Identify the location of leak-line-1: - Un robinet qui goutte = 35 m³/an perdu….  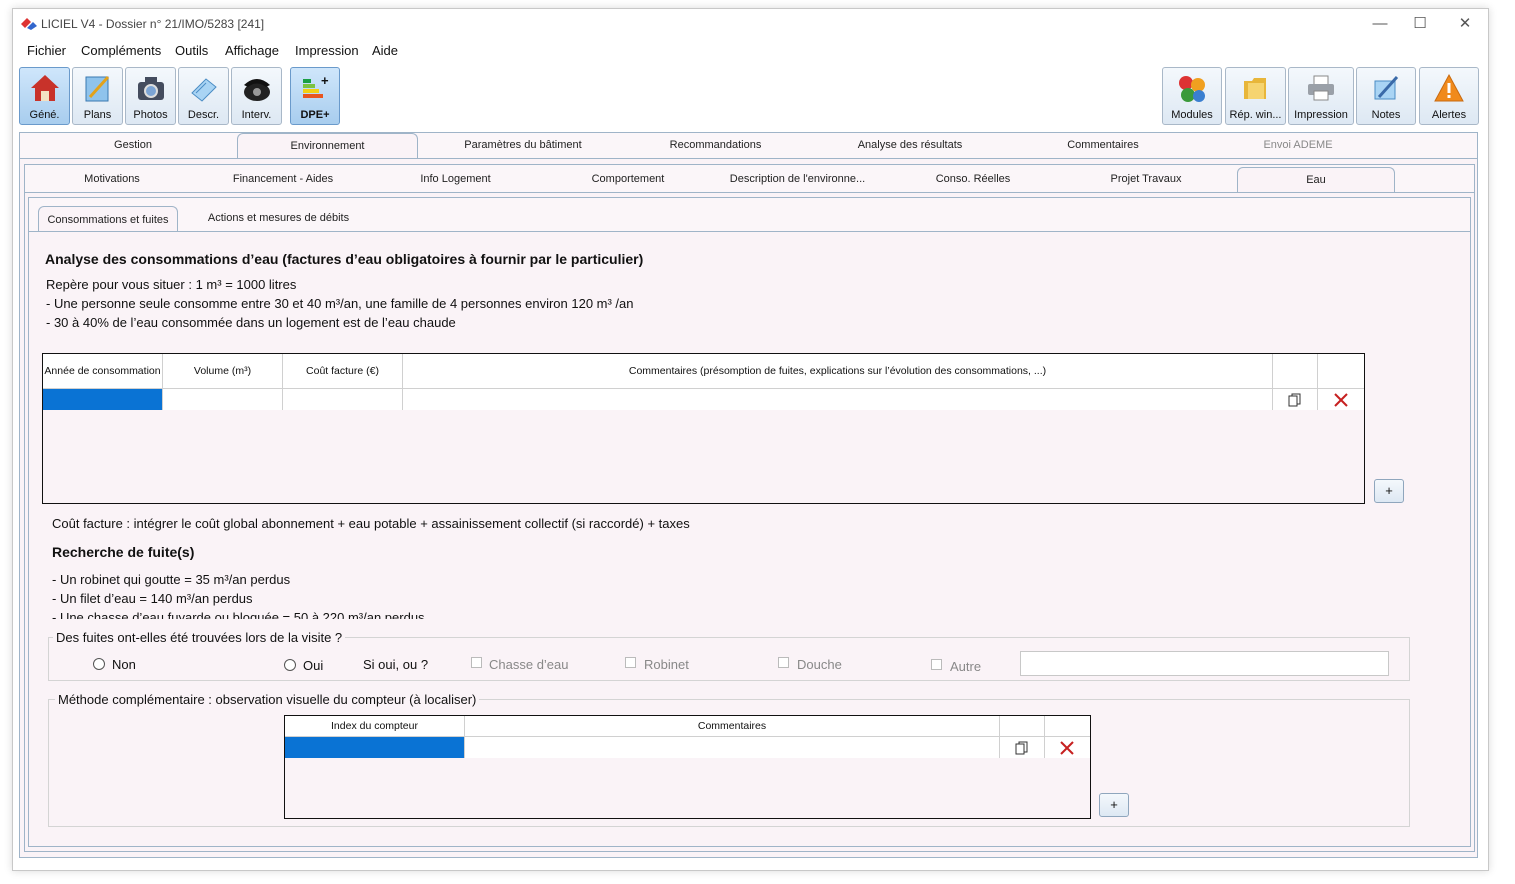
(171, 579).